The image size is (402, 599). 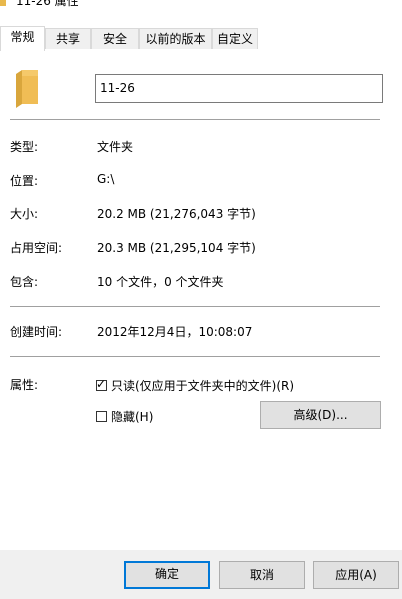 What do you see at coordinates (356, 575) in the screenshot?
I see `apply-button: 应用(A)` at bounding box center [356, 575].